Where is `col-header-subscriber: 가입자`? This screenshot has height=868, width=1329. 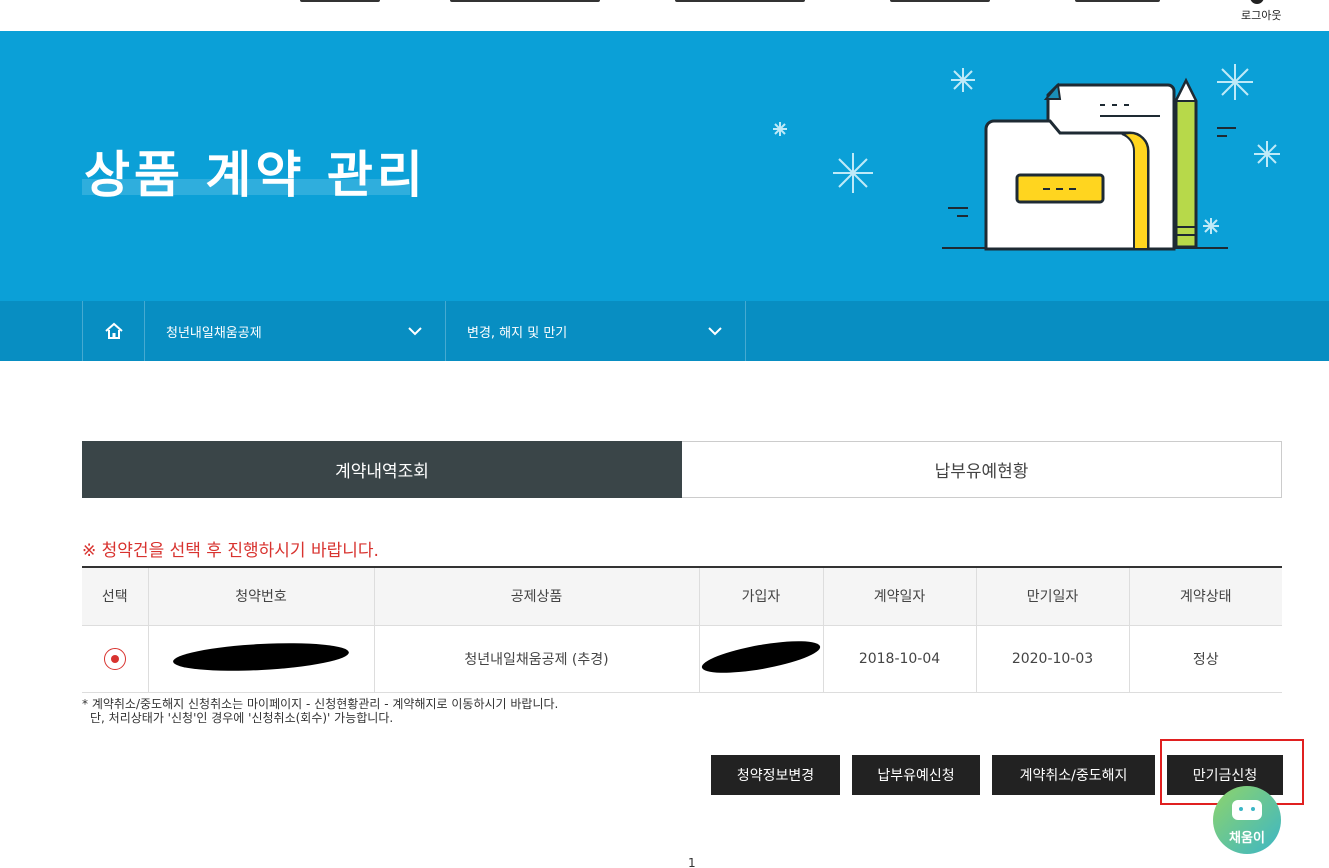
col-header-subscriber: 가입자 is located at coordinates (760, 596).